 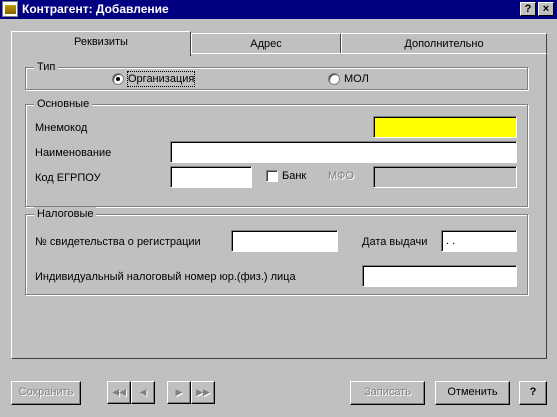 I want to click on nav-next-button: ▶, so click(x=179, y=392).